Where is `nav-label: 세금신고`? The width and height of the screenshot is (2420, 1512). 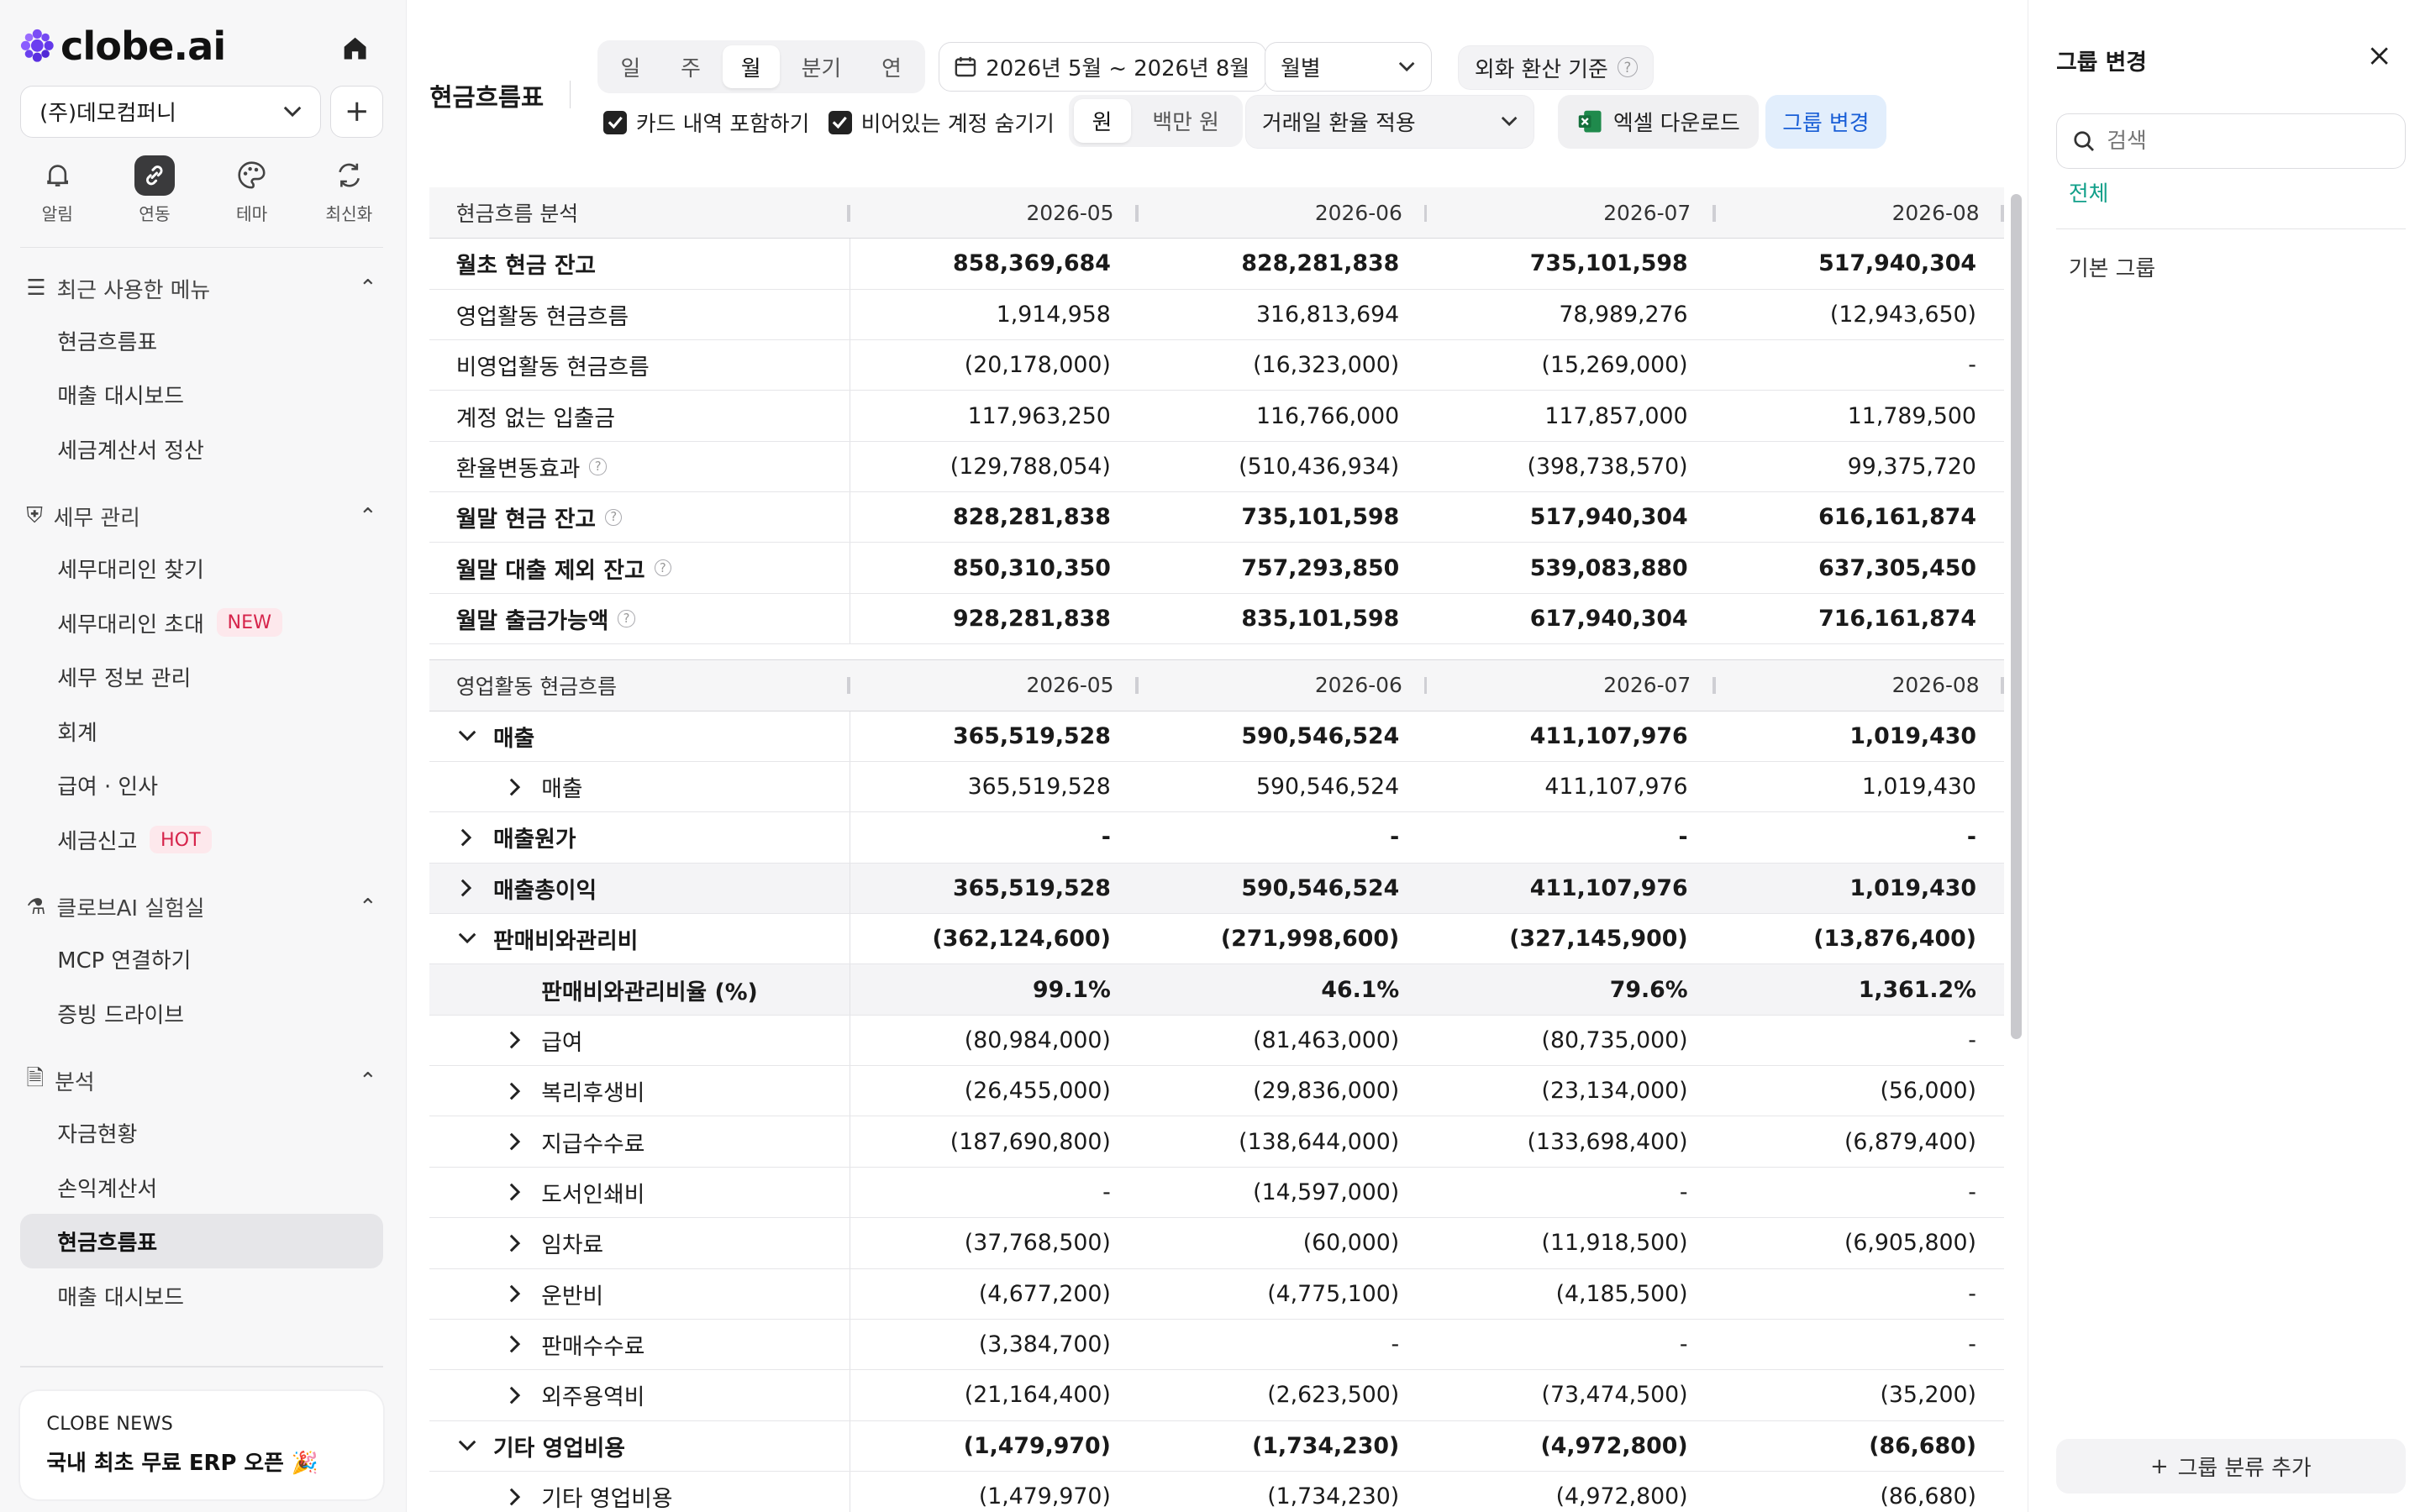 nav-label: 세금신고 is located at coordinates (97, 842).